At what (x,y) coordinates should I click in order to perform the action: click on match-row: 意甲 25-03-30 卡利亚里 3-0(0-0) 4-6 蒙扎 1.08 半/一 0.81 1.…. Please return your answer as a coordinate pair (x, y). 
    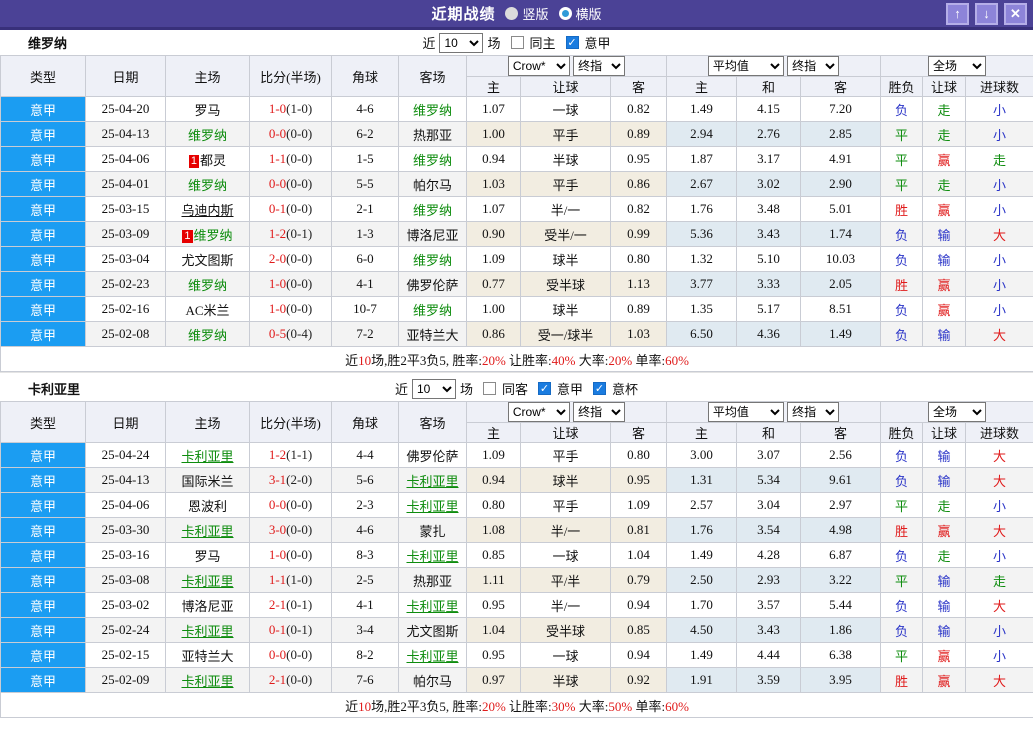
    Looking at the image, I should click on (516, 530).